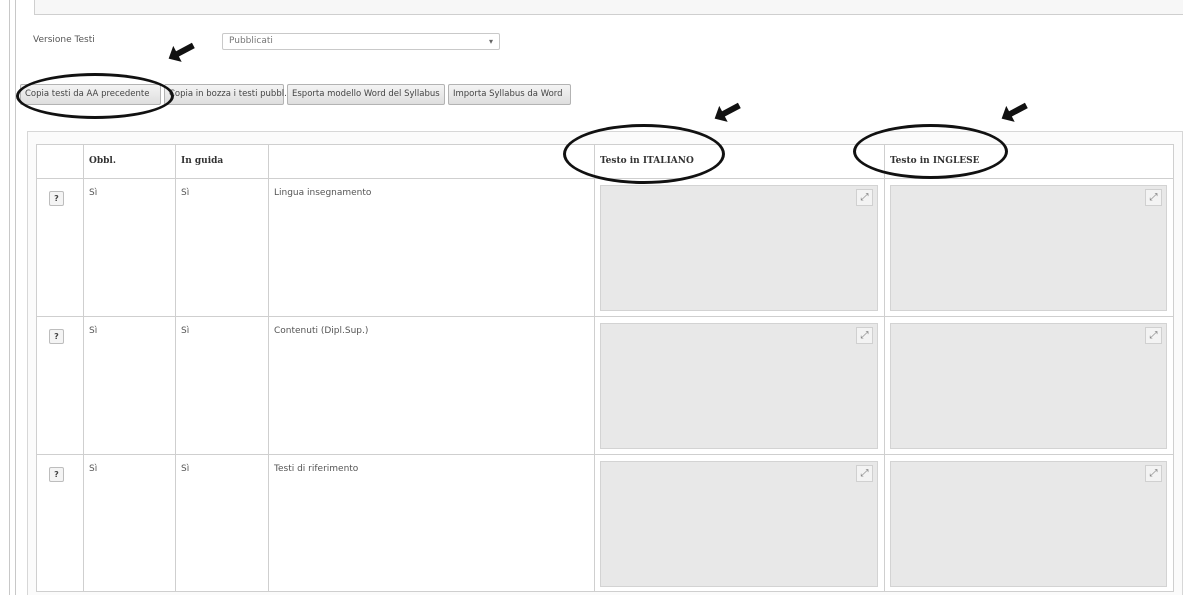  I want to click on header-help, so click(60, 161).